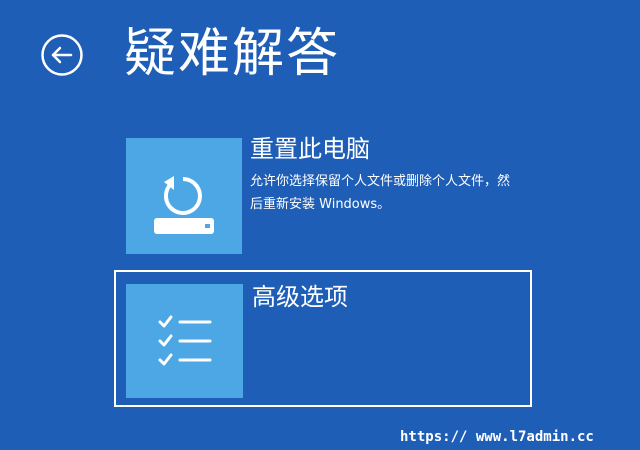 The height and width of the screenshot is (450, 640). I want to click on back-button, so click(62, 55).